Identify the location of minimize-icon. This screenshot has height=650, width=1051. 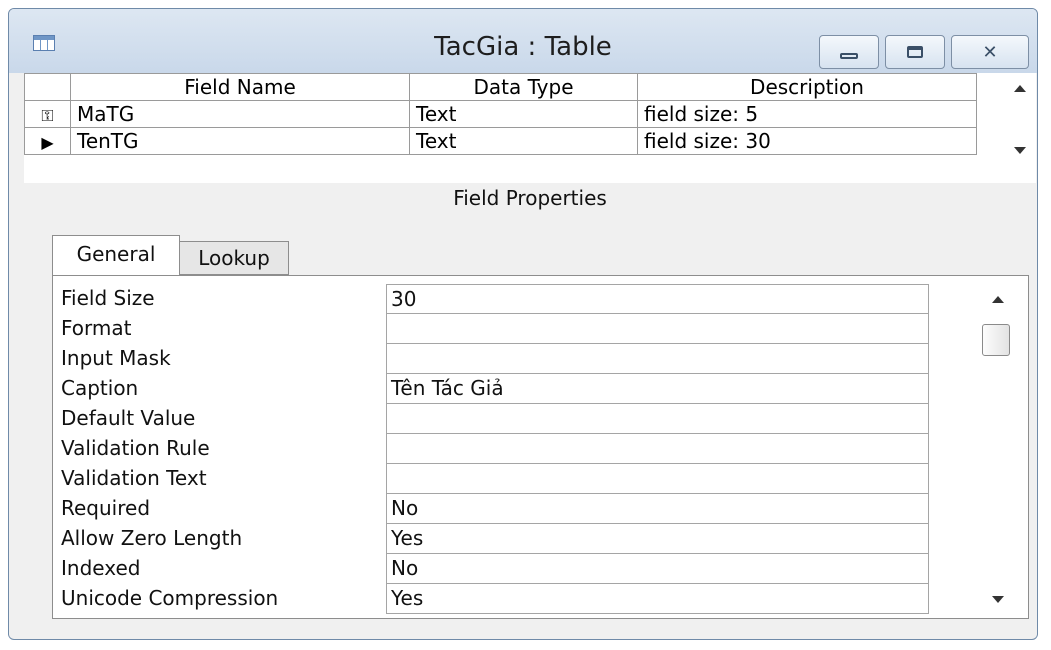
(849, 56).